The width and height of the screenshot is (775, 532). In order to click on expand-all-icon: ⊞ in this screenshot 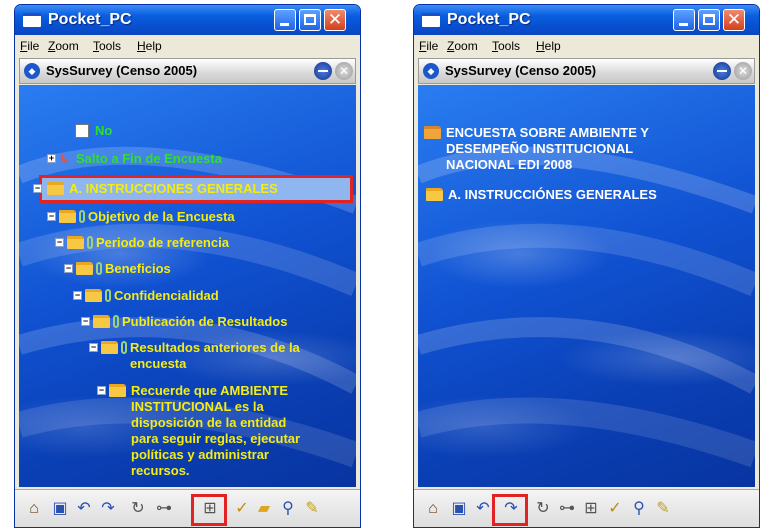, I will do `click(591, 509)`.